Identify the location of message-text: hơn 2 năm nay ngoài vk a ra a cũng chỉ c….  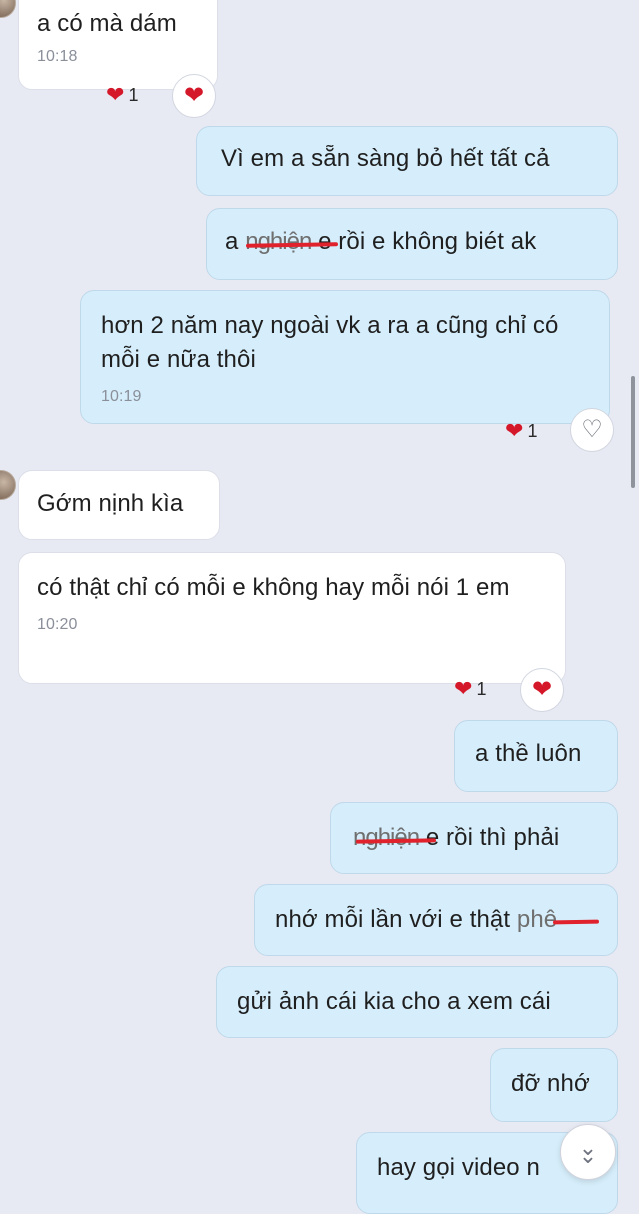
(330, 342).